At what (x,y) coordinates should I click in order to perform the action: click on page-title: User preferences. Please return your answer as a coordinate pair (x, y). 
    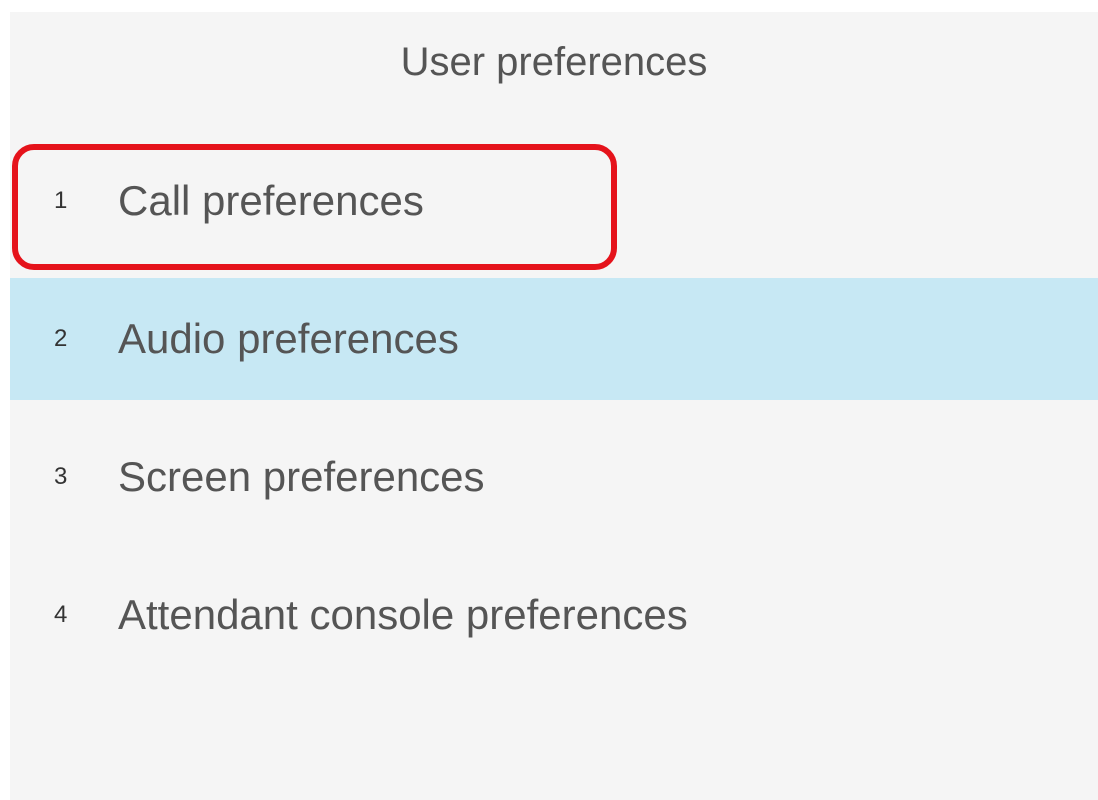
    Looking at the image, I should click on (554, 61).